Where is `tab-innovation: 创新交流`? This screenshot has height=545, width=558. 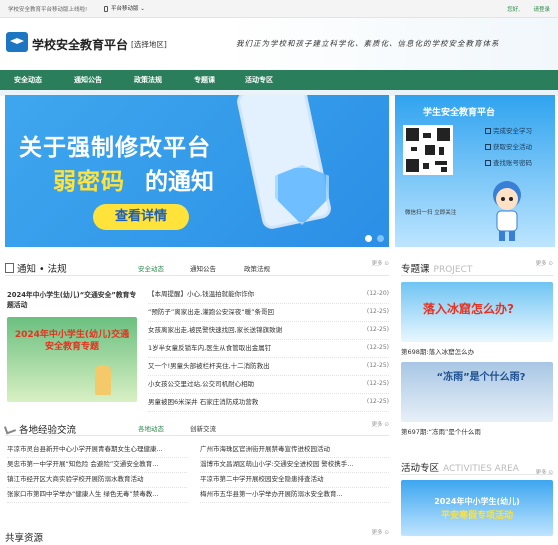
tab-innovation: 创新交流 is located at coordinates (203, 428).